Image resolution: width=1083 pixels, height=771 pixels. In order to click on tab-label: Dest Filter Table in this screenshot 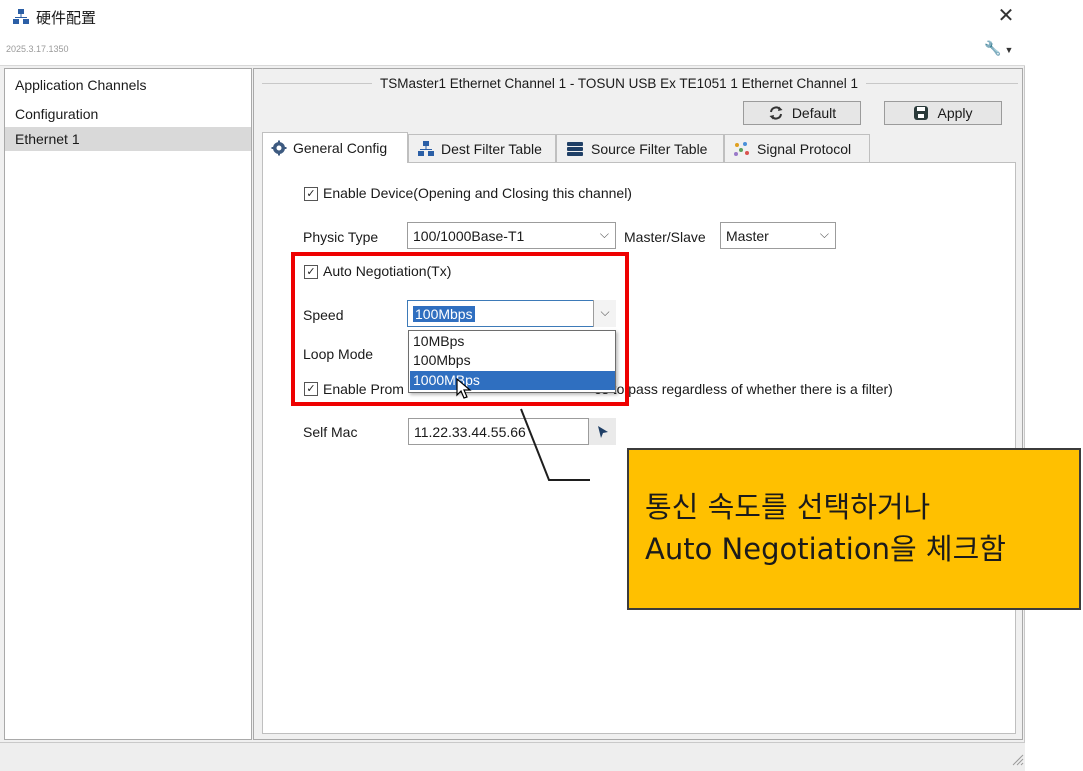, I will do `click(491, 148)`.